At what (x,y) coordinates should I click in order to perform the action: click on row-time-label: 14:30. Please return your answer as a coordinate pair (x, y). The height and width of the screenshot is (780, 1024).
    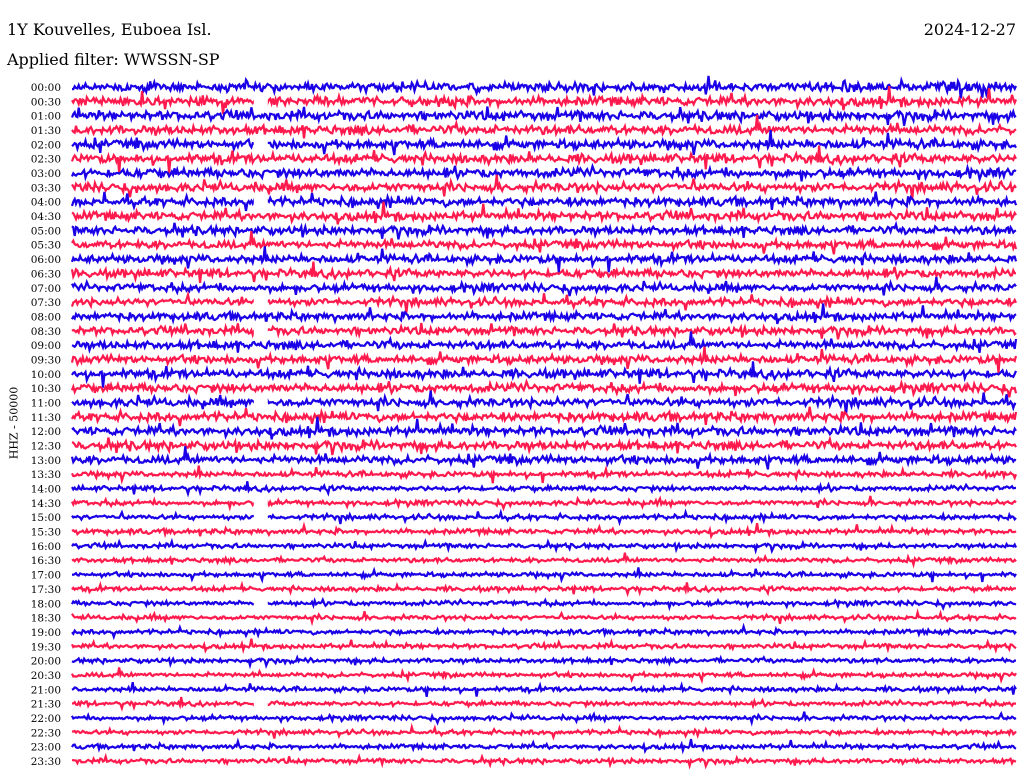
    Looking at the image, I should click on (46, 504).